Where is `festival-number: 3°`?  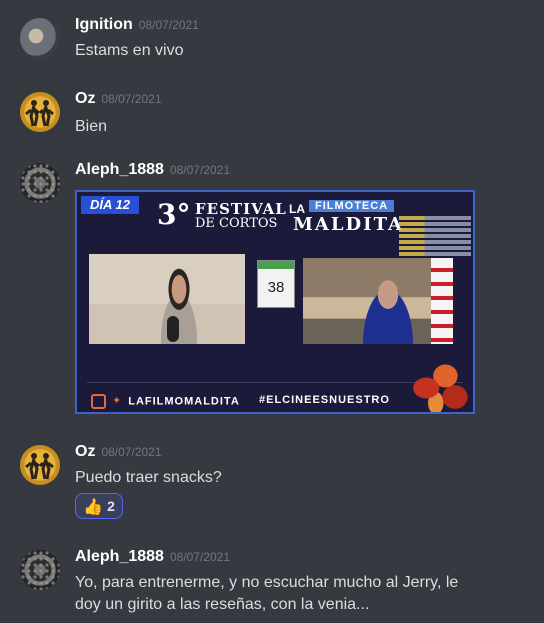 festival-number: 3° is located at coordinates (174, 214).